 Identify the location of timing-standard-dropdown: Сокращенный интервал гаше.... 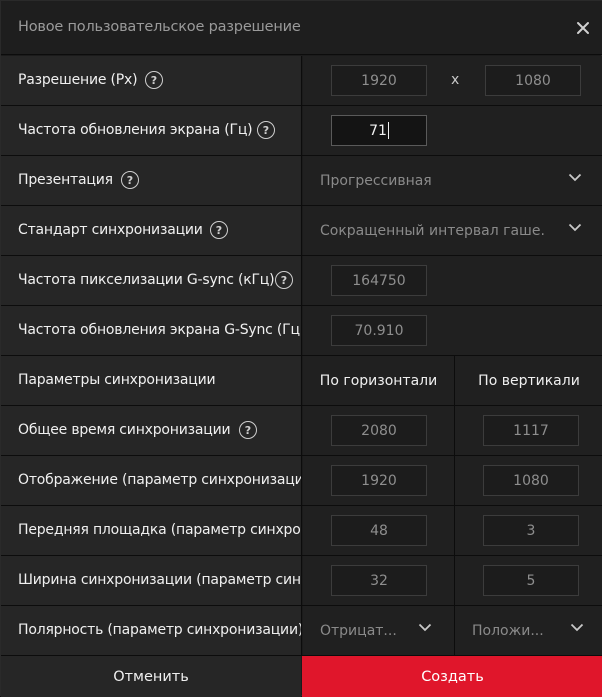
(455, 230).